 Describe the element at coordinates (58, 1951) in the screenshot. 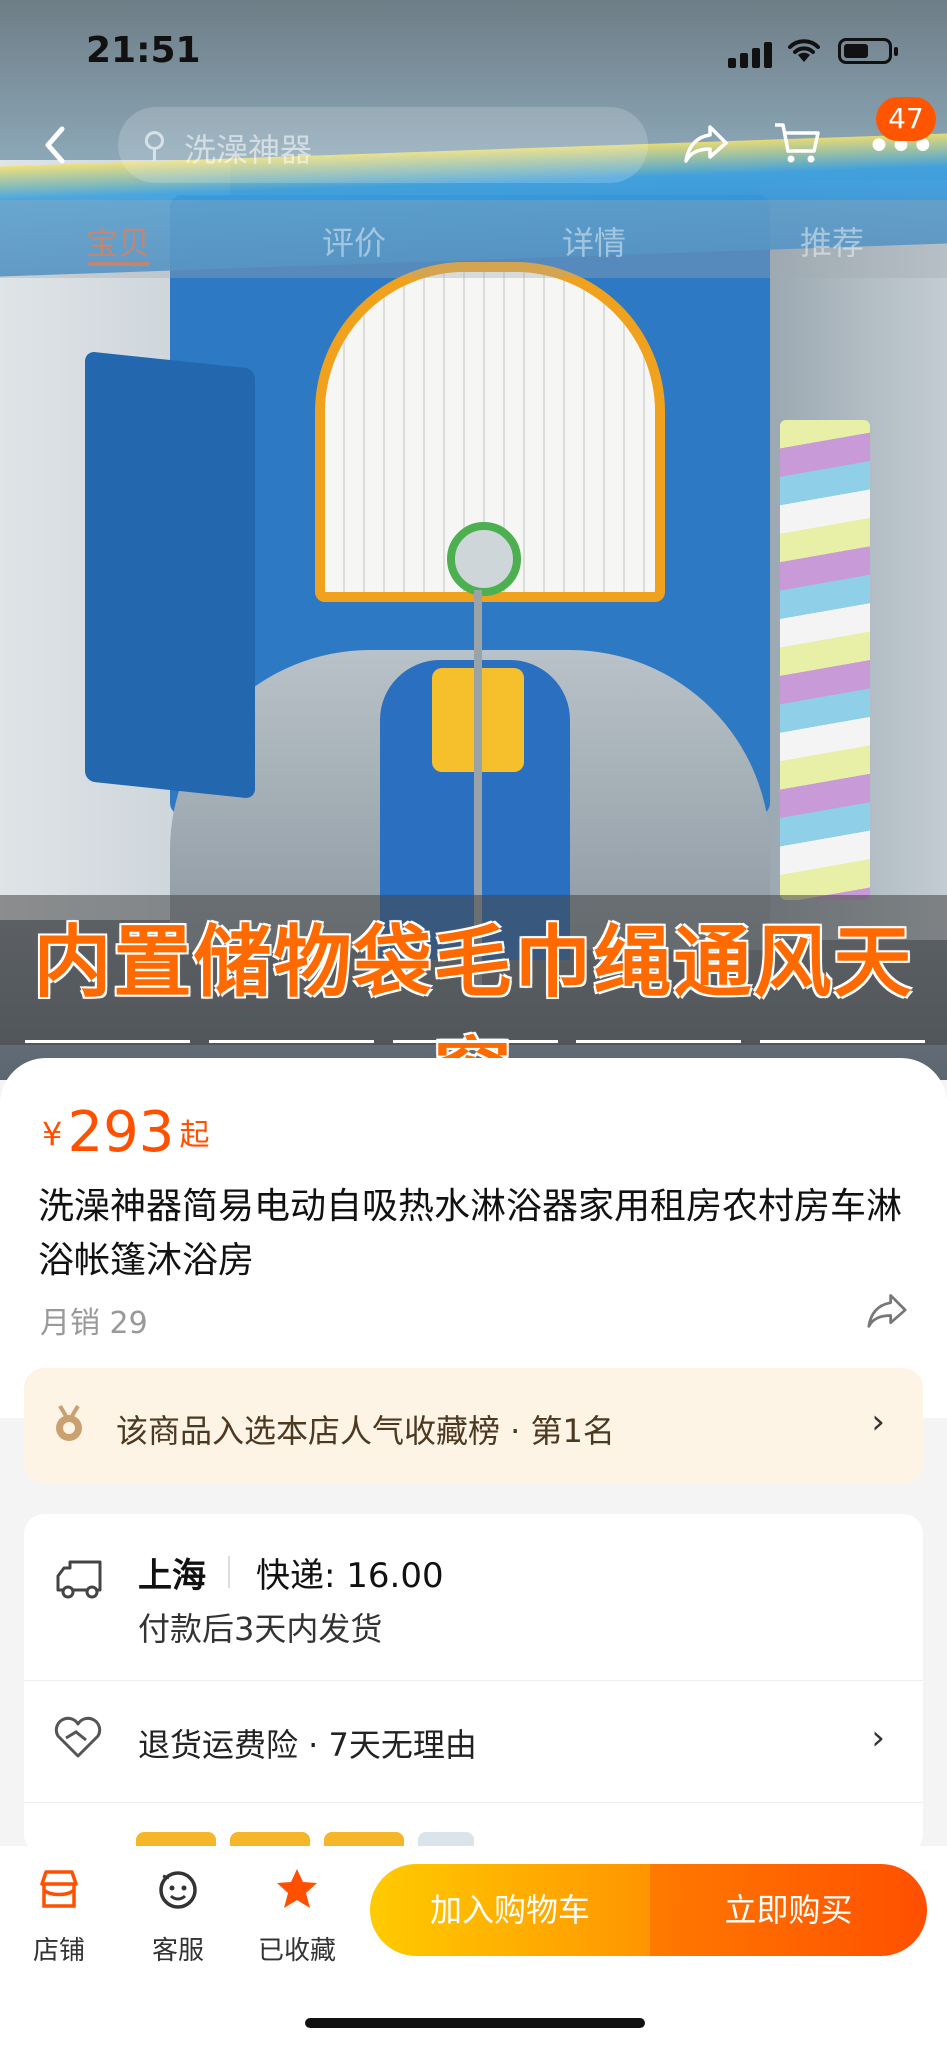

I see `store-label: 店铺` at that location.